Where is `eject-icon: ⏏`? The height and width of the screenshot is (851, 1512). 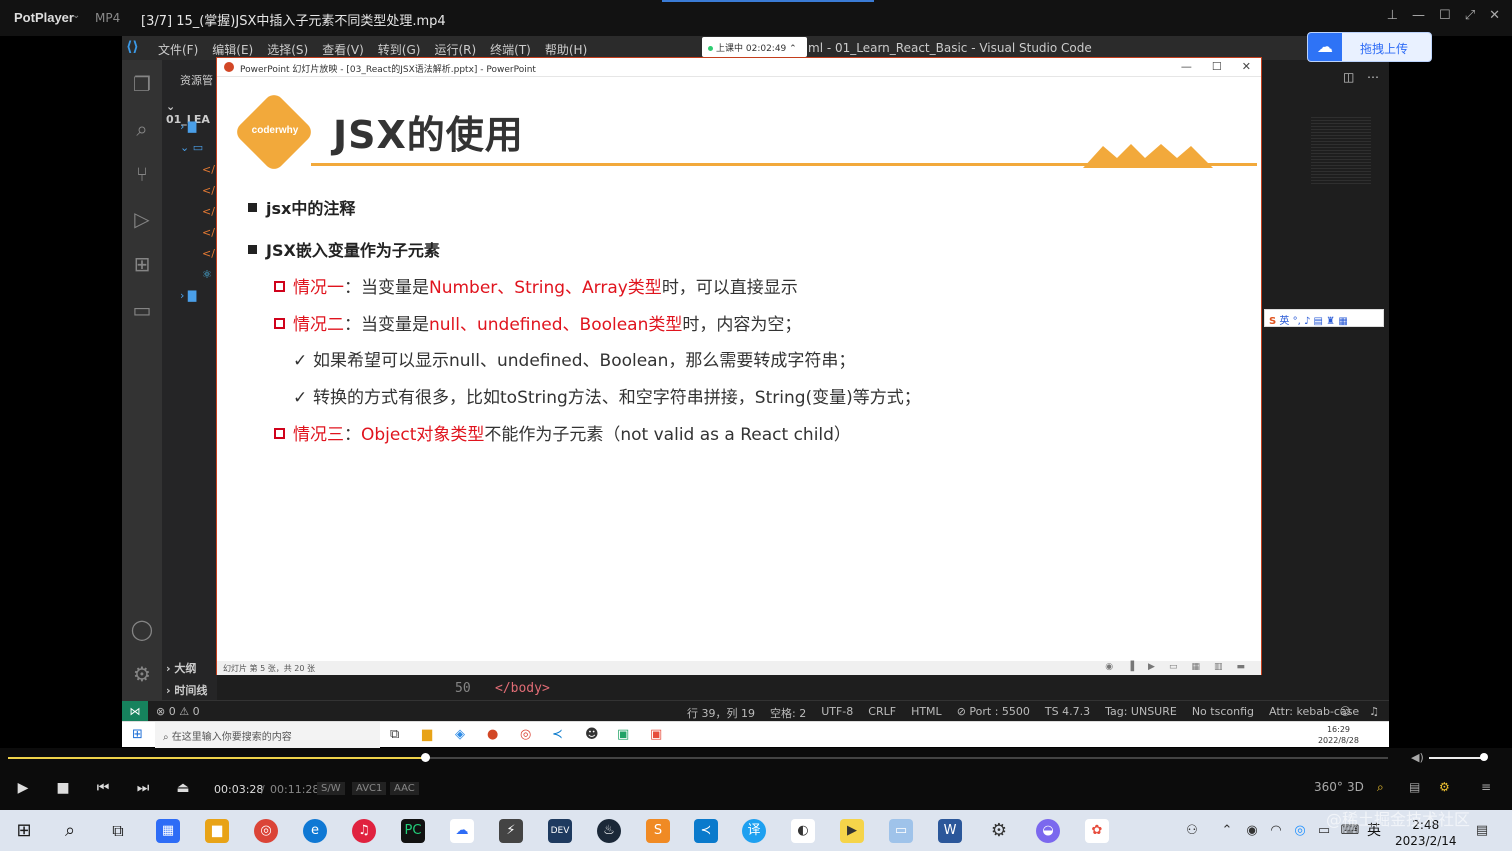 eject-icon: ⏏ is located at coordinates (183, 788).